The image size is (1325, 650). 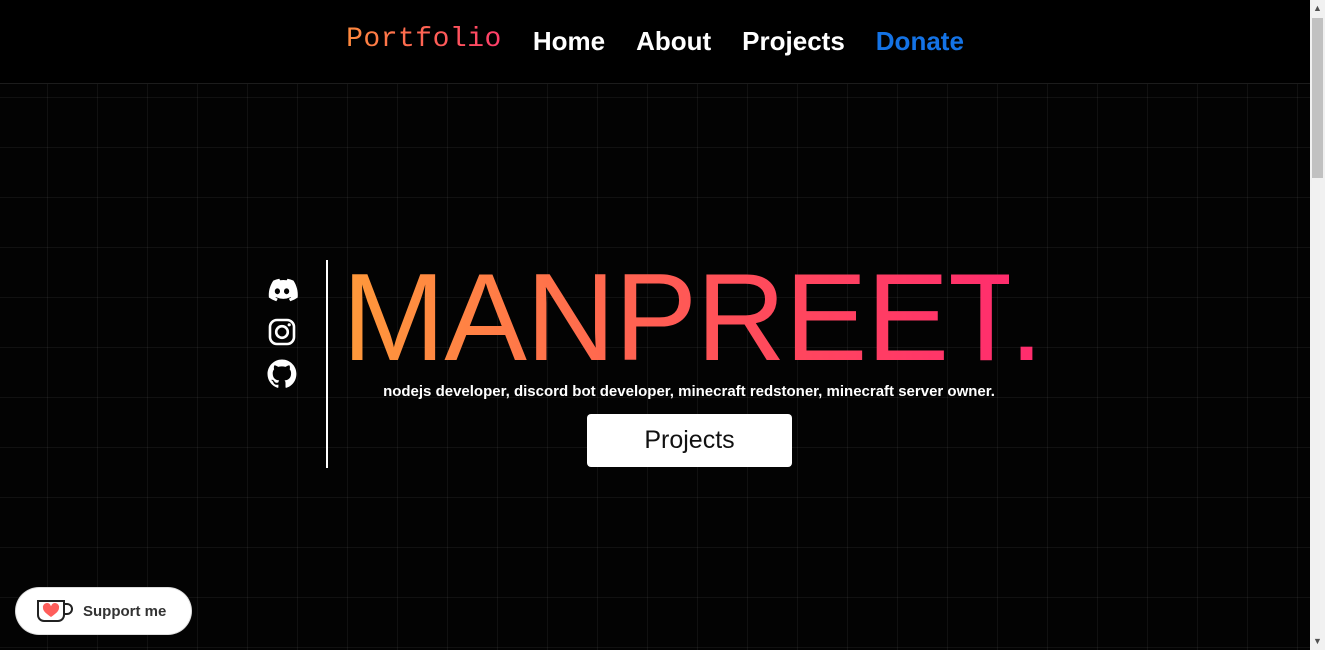 I want to click on vertical-scrollbar: ▲ ▼, so click(x=1317, y=325).